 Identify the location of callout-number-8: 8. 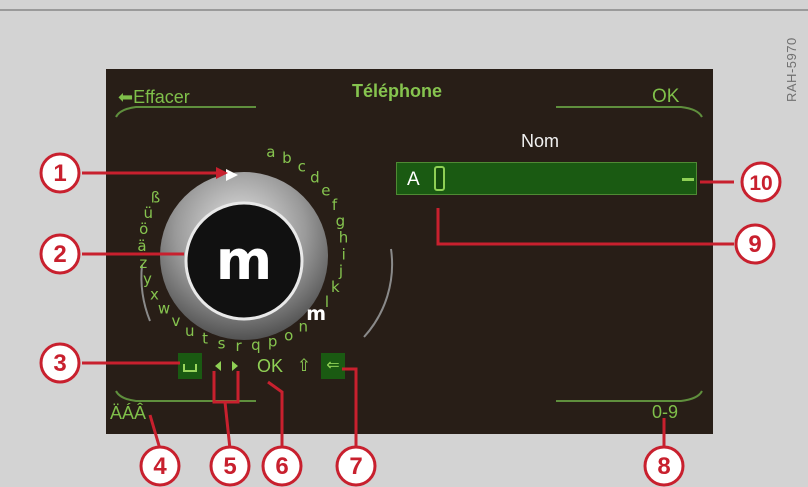
(663, 466).